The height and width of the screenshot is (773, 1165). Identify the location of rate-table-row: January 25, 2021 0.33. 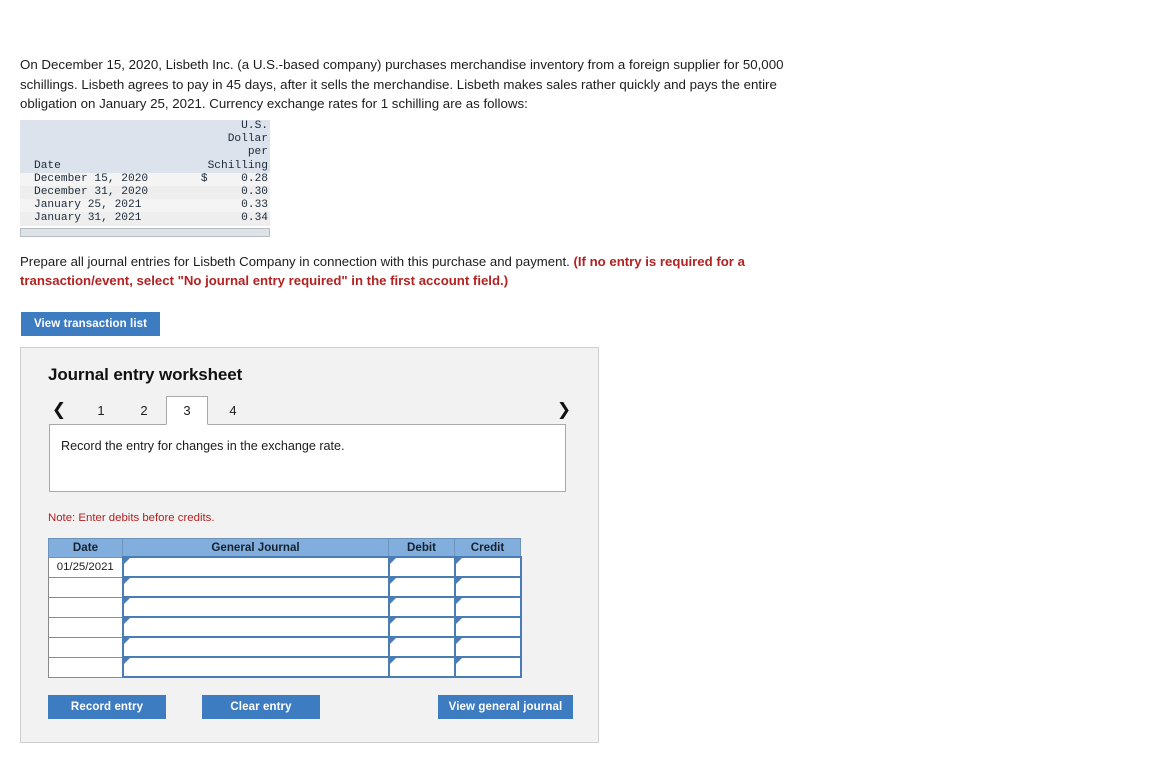
(145, 206).